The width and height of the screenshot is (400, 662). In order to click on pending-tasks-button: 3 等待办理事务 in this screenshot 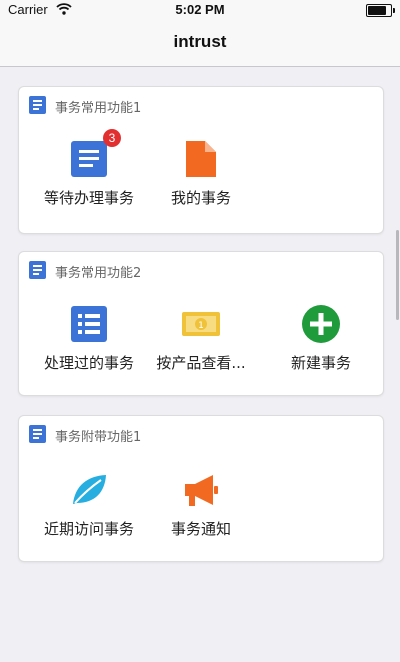, I will do `click(89, 179)`.